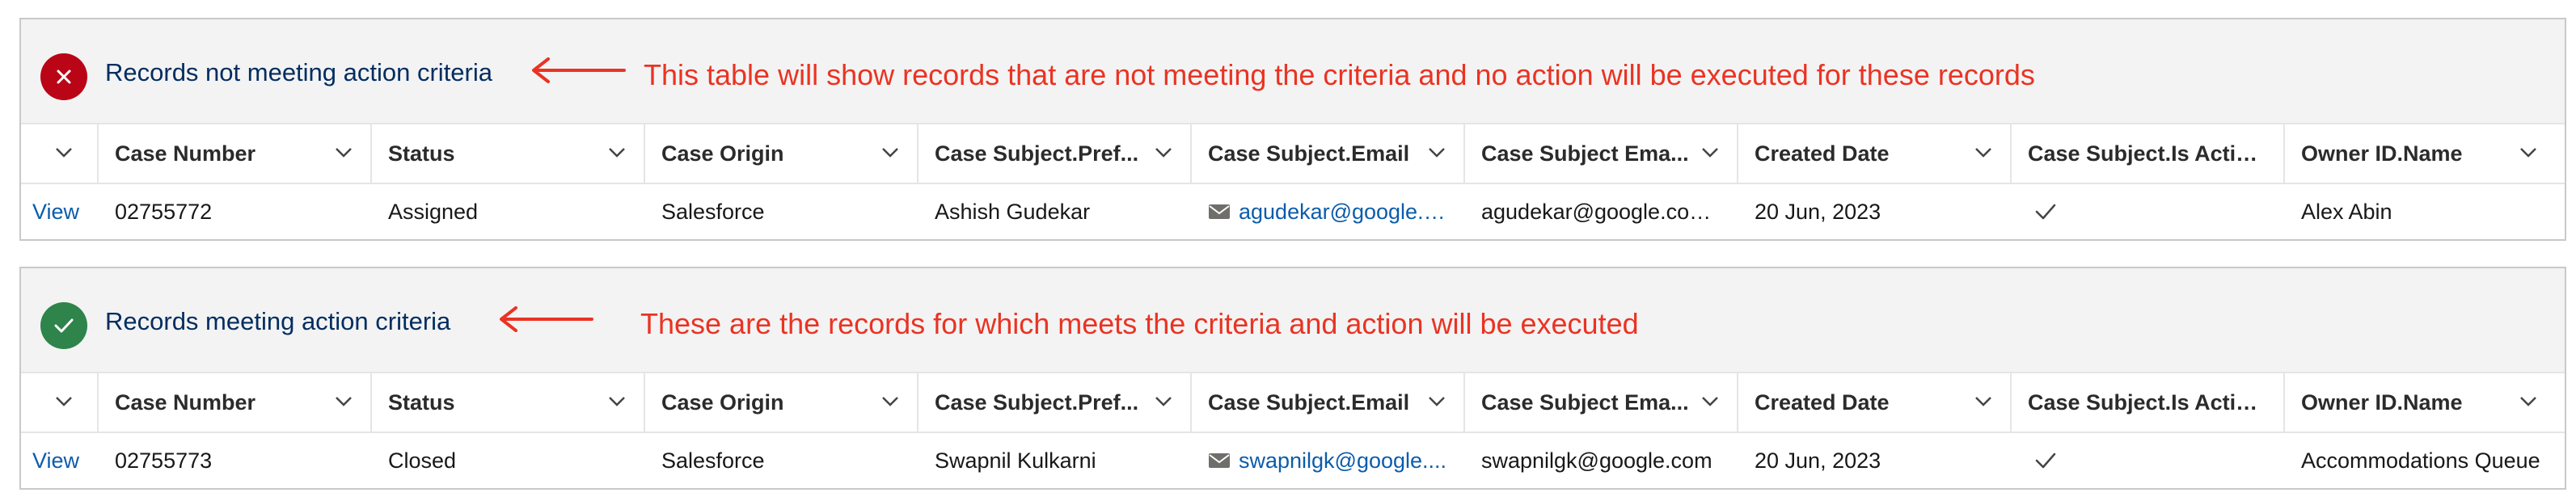 The width and height of the screenshot is (2576, 501). Describe the element at coordinates (579, 70) in the screenshot. I see `arrow-left-icon` at that location.